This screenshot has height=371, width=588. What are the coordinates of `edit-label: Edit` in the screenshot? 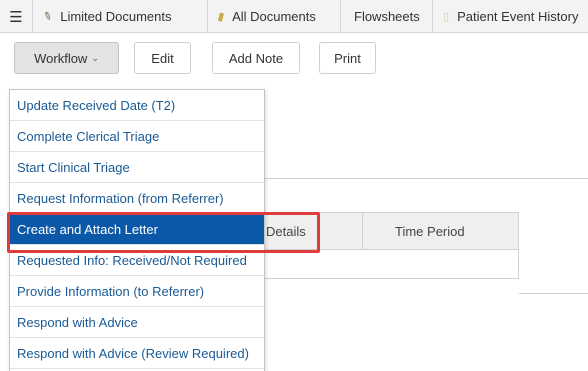 It's located at (162, 58).